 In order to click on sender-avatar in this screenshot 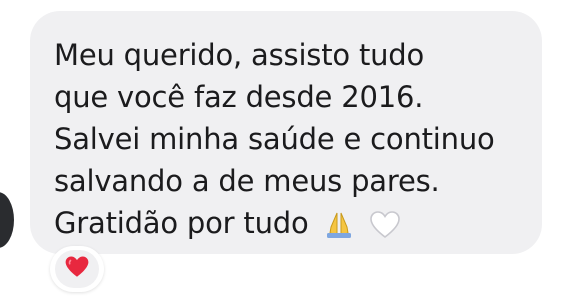, I will do `click(7, 220)`.